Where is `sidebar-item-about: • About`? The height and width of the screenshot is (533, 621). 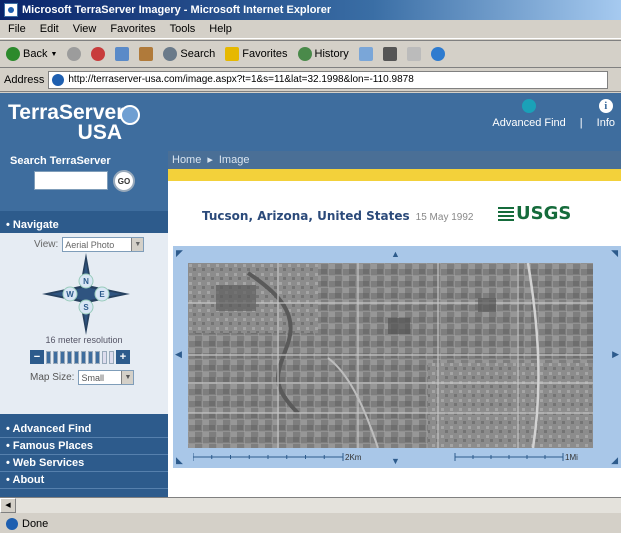 sidebar-item-about: • About is located at coordinates (84, 480).